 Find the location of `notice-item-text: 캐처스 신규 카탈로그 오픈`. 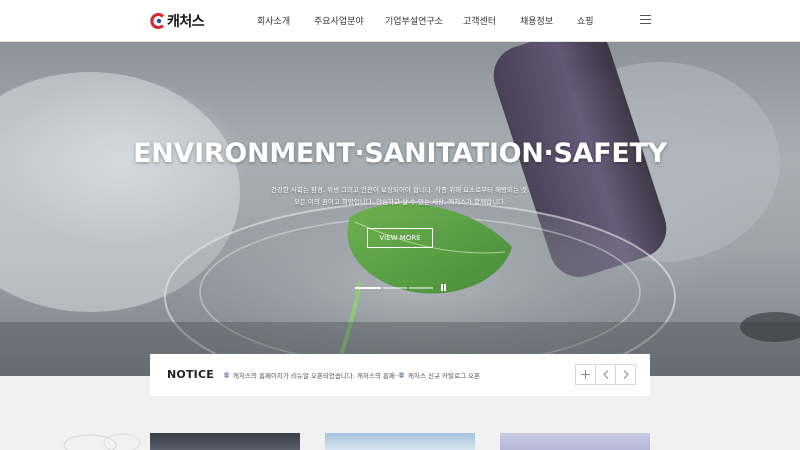

notice-item-text: 캐처스 신규 카탈로그 오픈 is located at coordinates (444, 376).